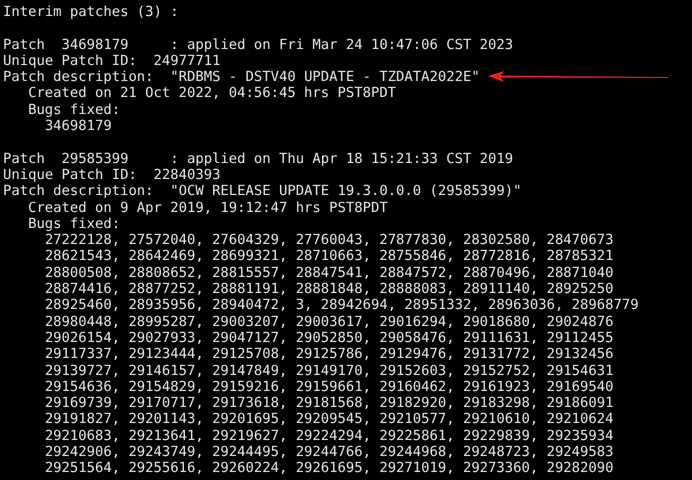 The image size is (692, 480). What do you see at coordinates (308, 273) in the screenshot?
I see `bug-number-list: 28800508, 28808652, 28815557, 28847541, 28847572, 28870496, 28871040` at bounding box center [308, 273].